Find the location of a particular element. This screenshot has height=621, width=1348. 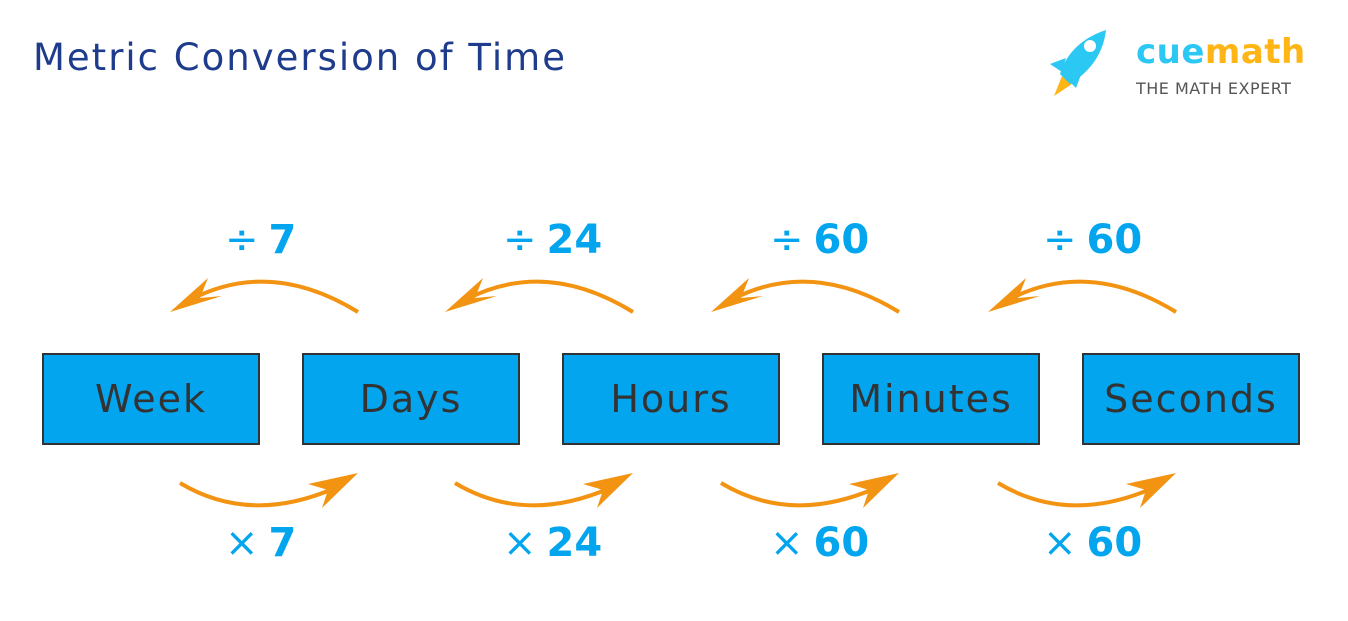

multiply-label-week-days: × 7 is located at coordinates (261, 543).